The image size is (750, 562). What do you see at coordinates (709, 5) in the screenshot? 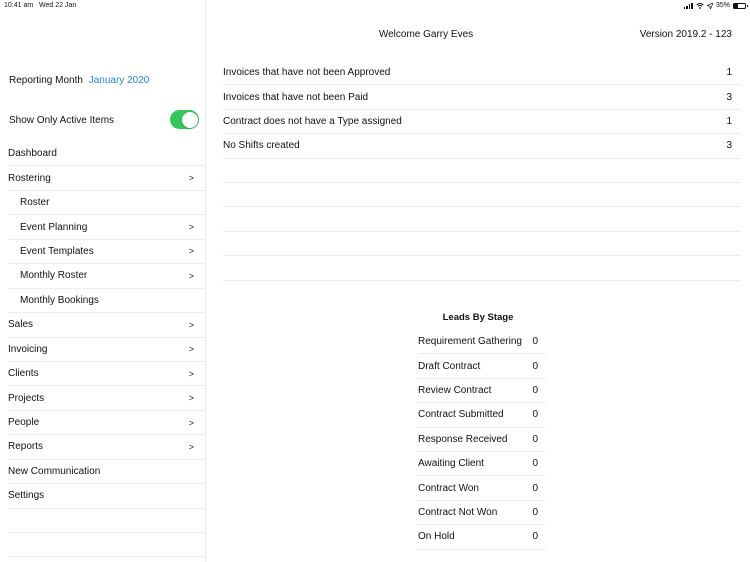
I see `location-icon` at bounding box center [709, 5].